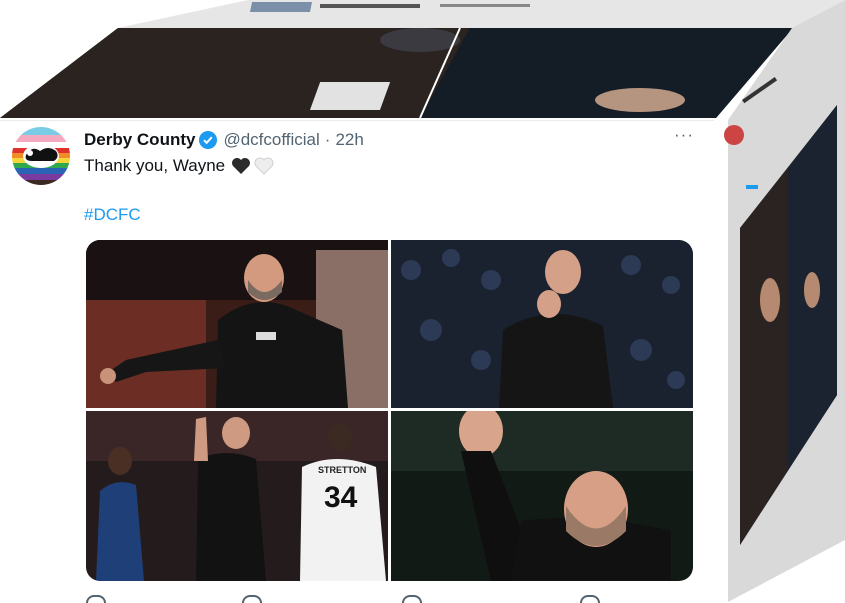 This screenshot has width=845, height=603. Describe the element at coordinates (349, 140) in the screenshot. I see `tweet-timestamp: 22h` at that location.